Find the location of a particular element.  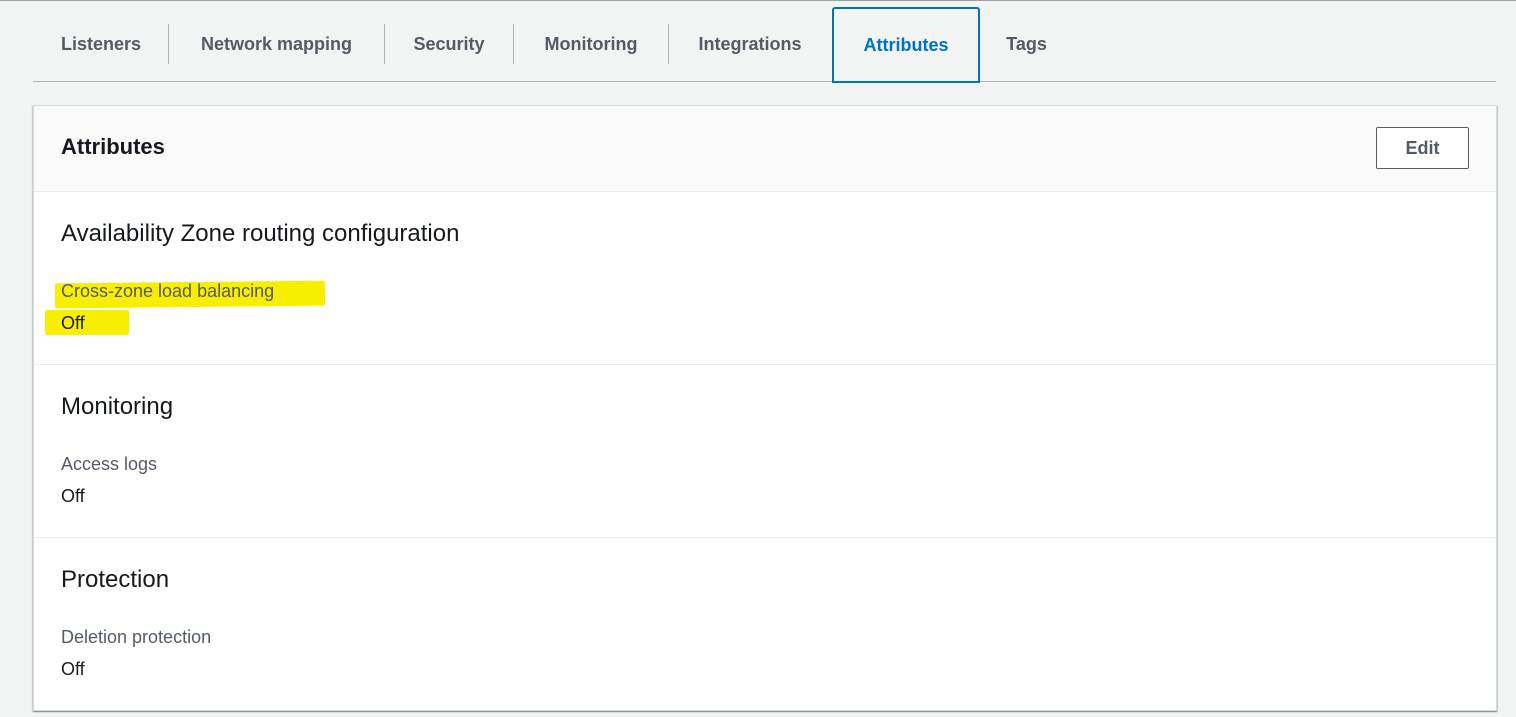

attribute-label: Deletion protection is located at coordinates (136, 637).